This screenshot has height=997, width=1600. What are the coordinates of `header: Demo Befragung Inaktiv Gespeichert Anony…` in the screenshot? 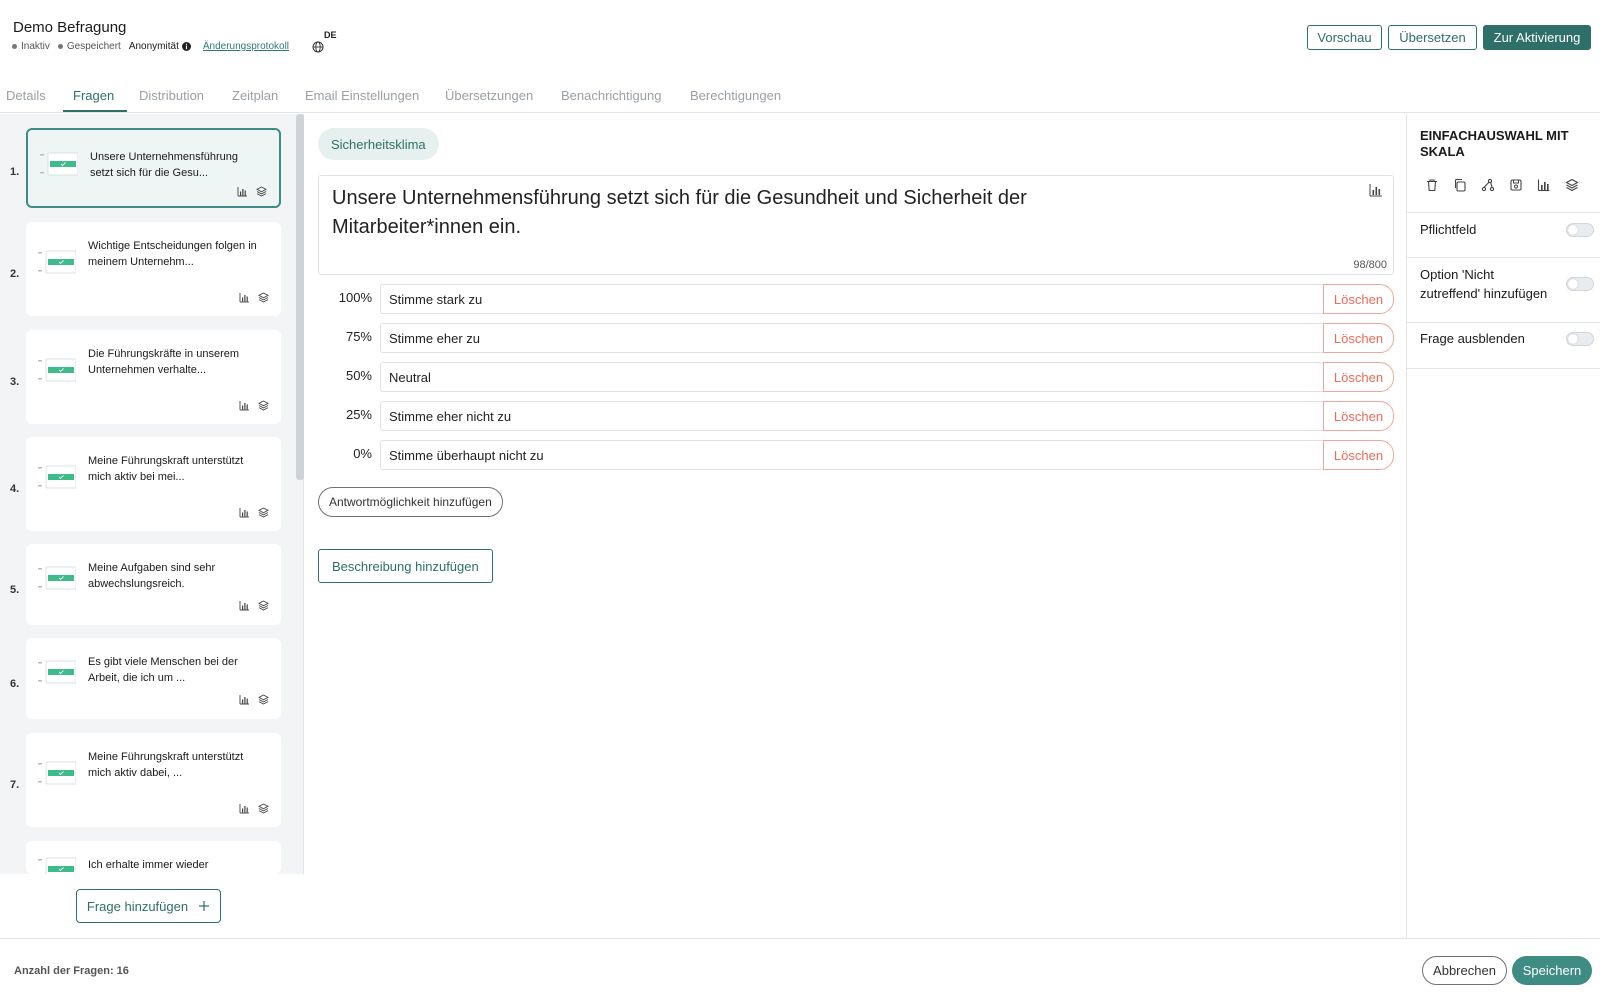 It's located at (800, 36).